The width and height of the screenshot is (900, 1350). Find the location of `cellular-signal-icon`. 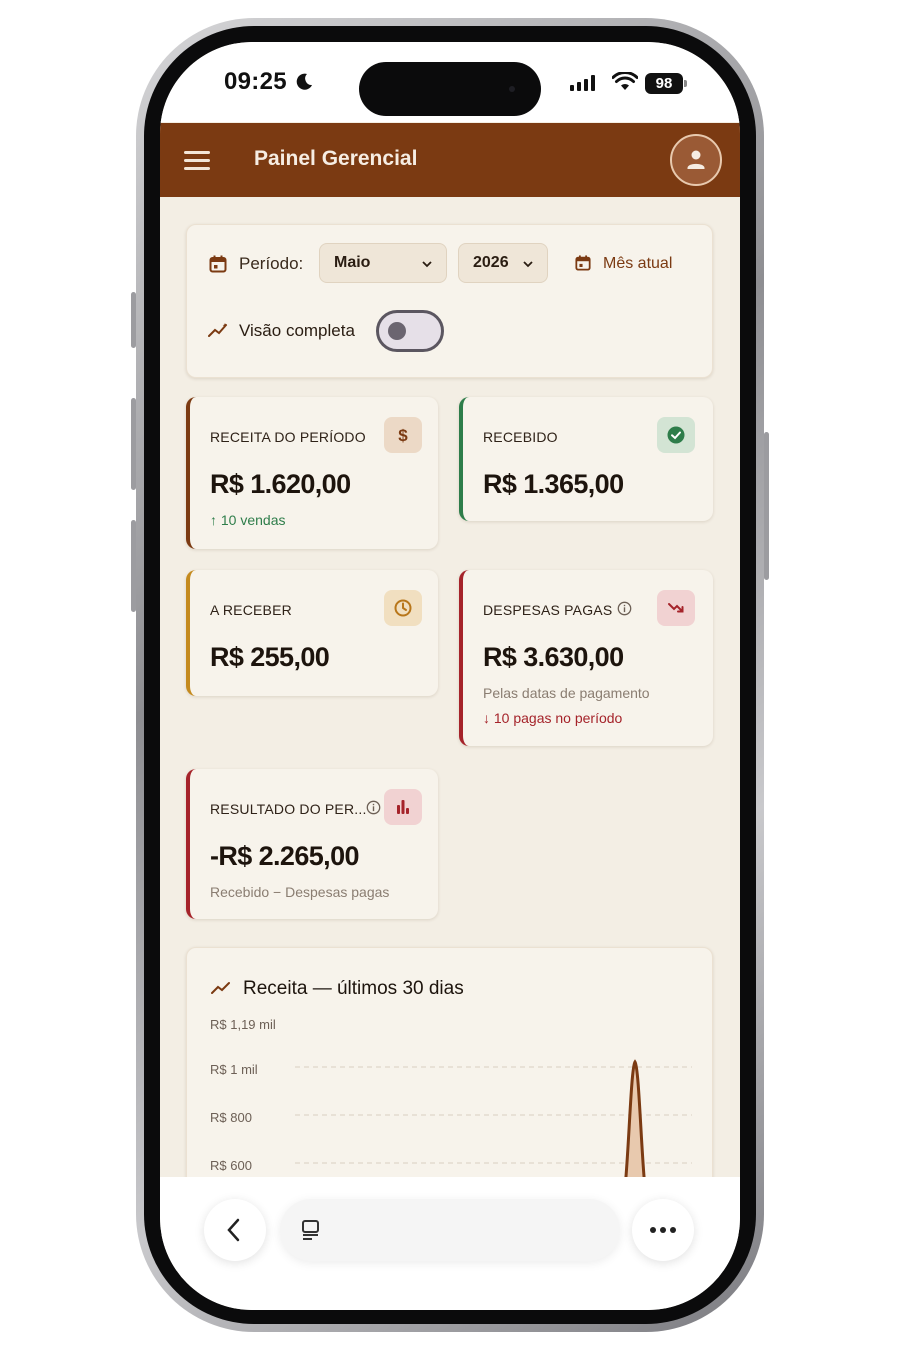

cellular-signal-icon is located at coordinates (582, 83).